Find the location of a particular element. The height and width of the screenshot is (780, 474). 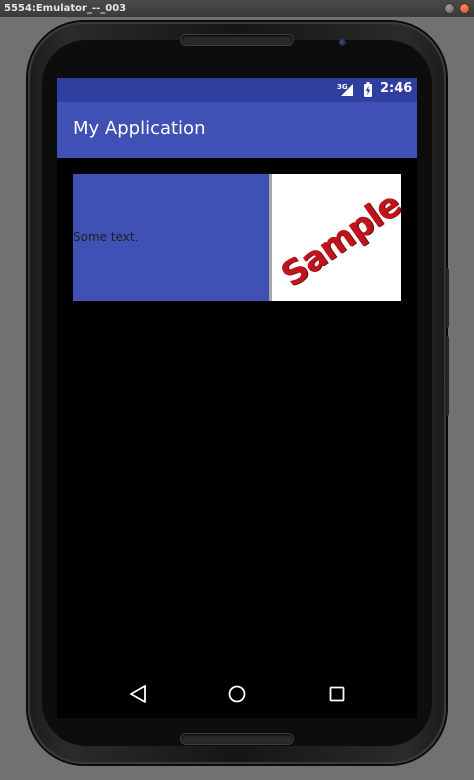

close-button is located at coordinates (464, 8).